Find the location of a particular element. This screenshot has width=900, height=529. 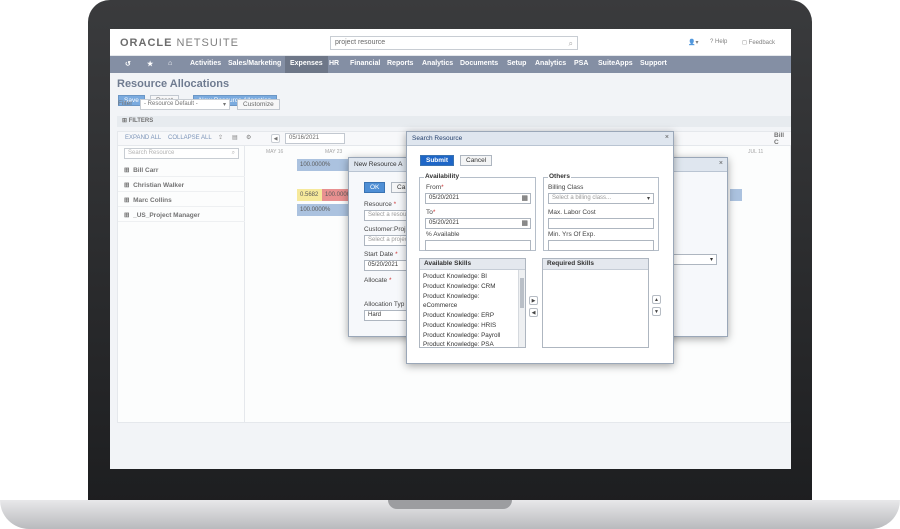

start-date-label-text: Start Date is located at coordinates (379, 254).